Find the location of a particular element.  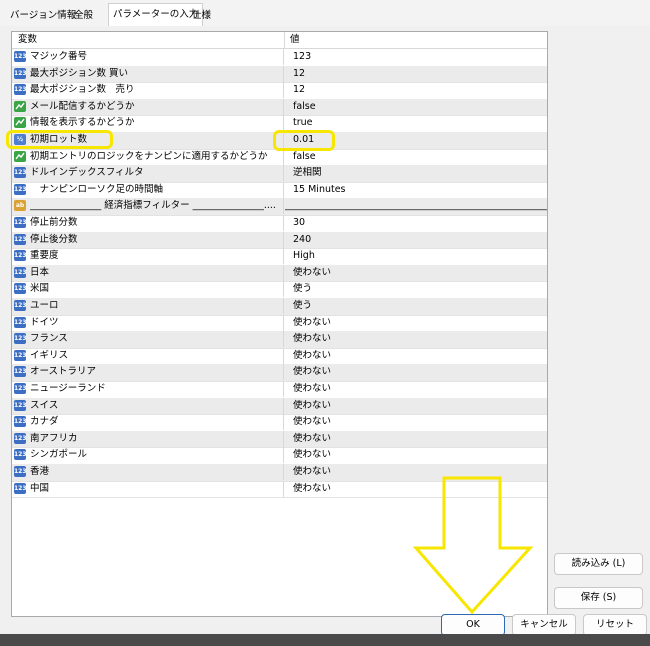

parameter-row: 123 ドイツ 使わない is located at coordinates (279, 323).